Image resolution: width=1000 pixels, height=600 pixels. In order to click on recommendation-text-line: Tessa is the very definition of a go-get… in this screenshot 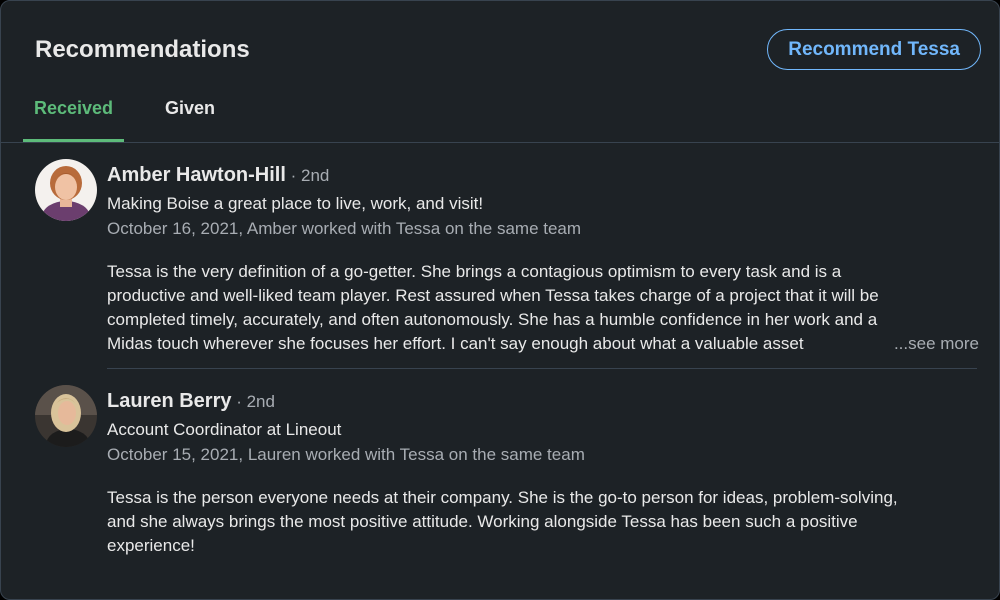, I will do `click(474, 271)`.